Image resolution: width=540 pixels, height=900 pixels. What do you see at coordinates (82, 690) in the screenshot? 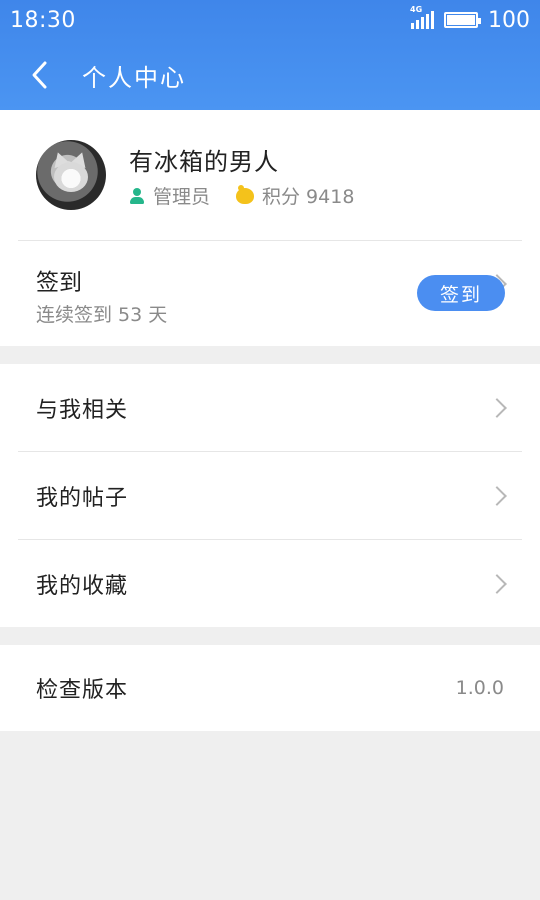
I see `check-version-label: 检查版本` at bounding box center [82, 690].